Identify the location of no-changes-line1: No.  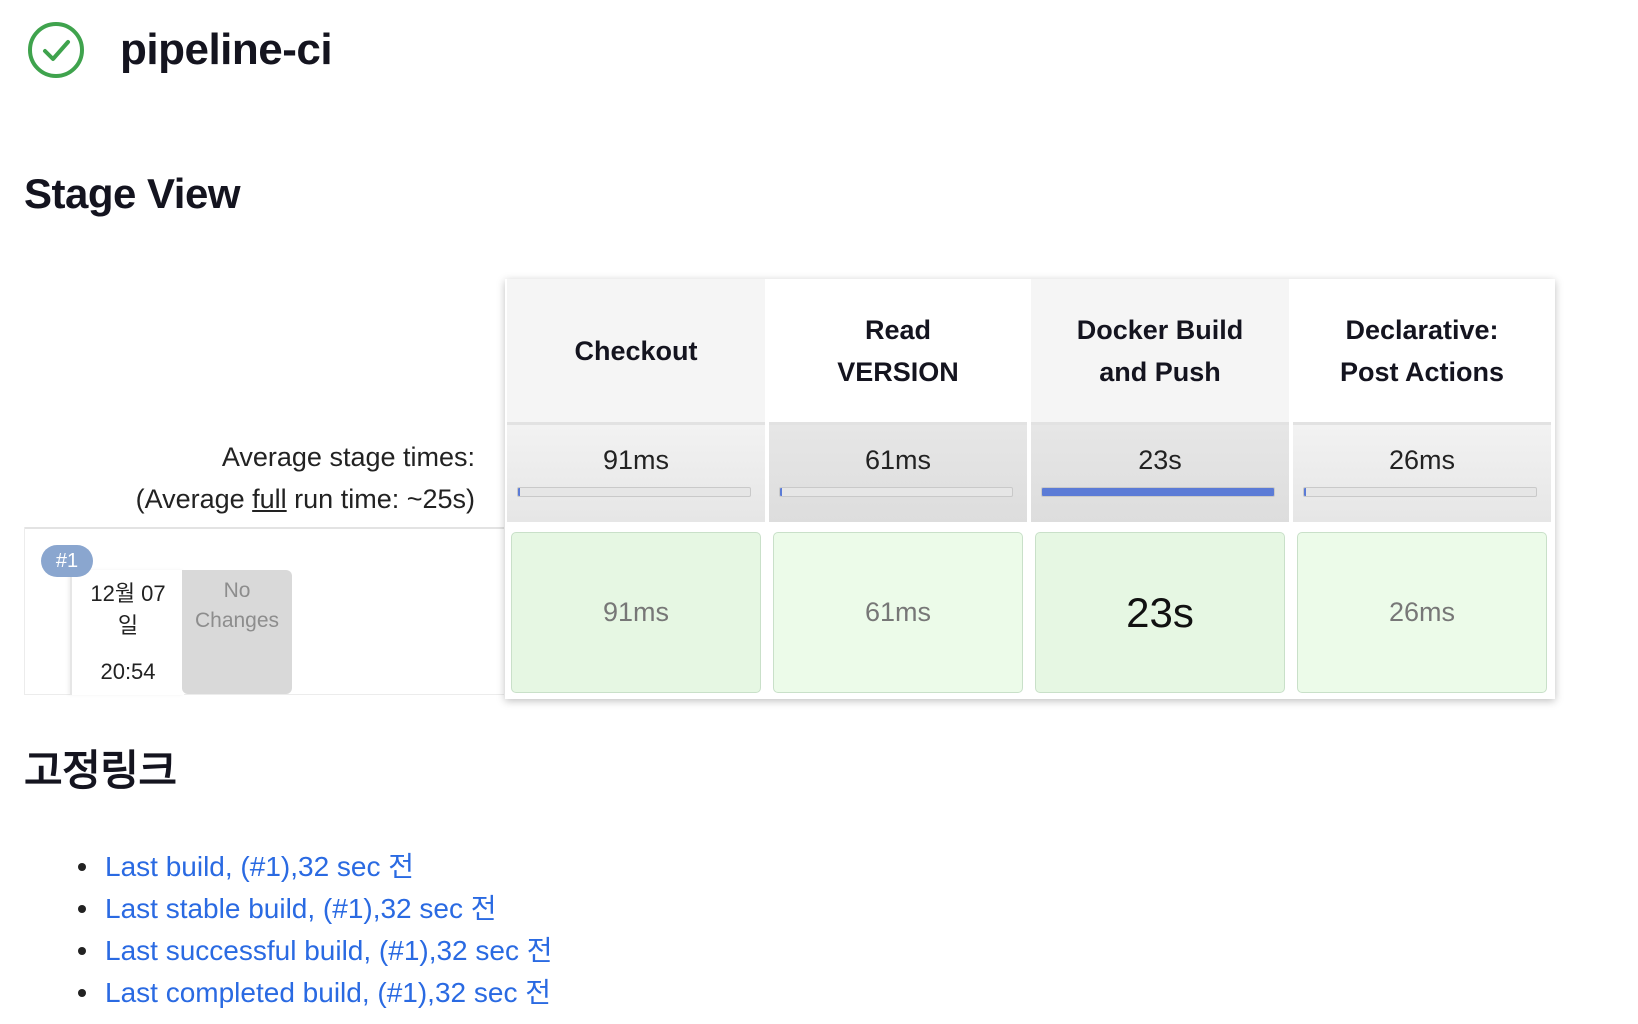
(237, 590).